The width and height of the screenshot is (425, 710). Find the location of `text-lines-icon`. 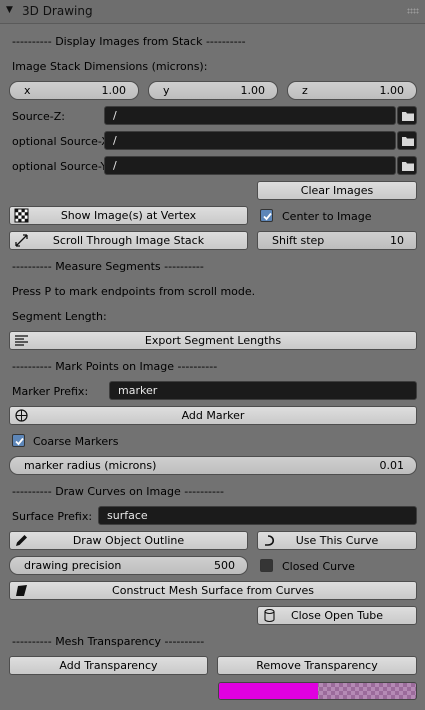

text-lines-icon is located at coordinates (21, 340).